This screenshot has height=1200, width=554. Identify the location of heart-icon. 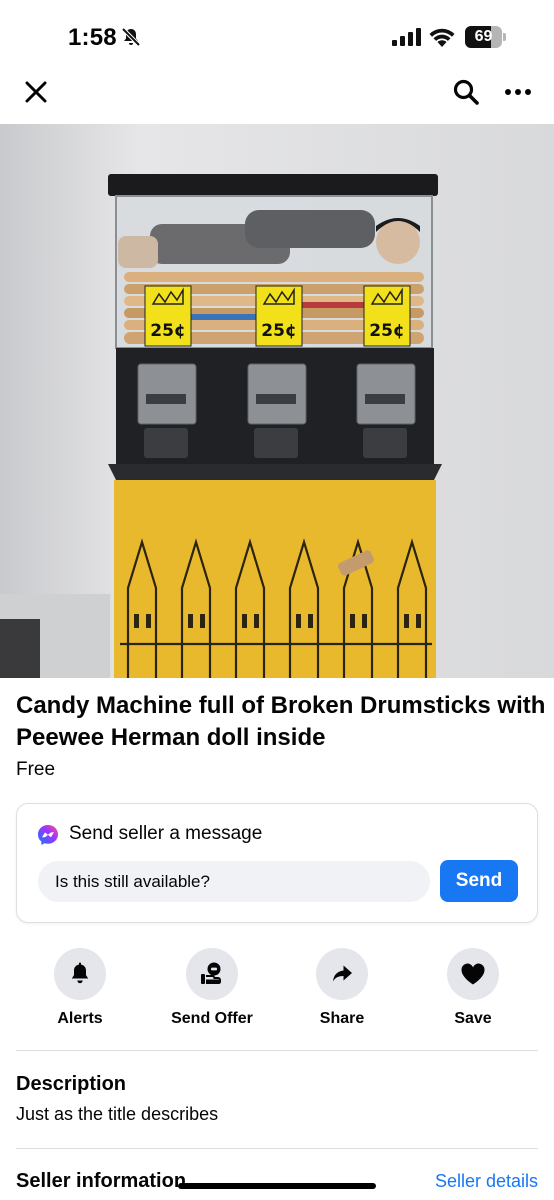
(473, 974).